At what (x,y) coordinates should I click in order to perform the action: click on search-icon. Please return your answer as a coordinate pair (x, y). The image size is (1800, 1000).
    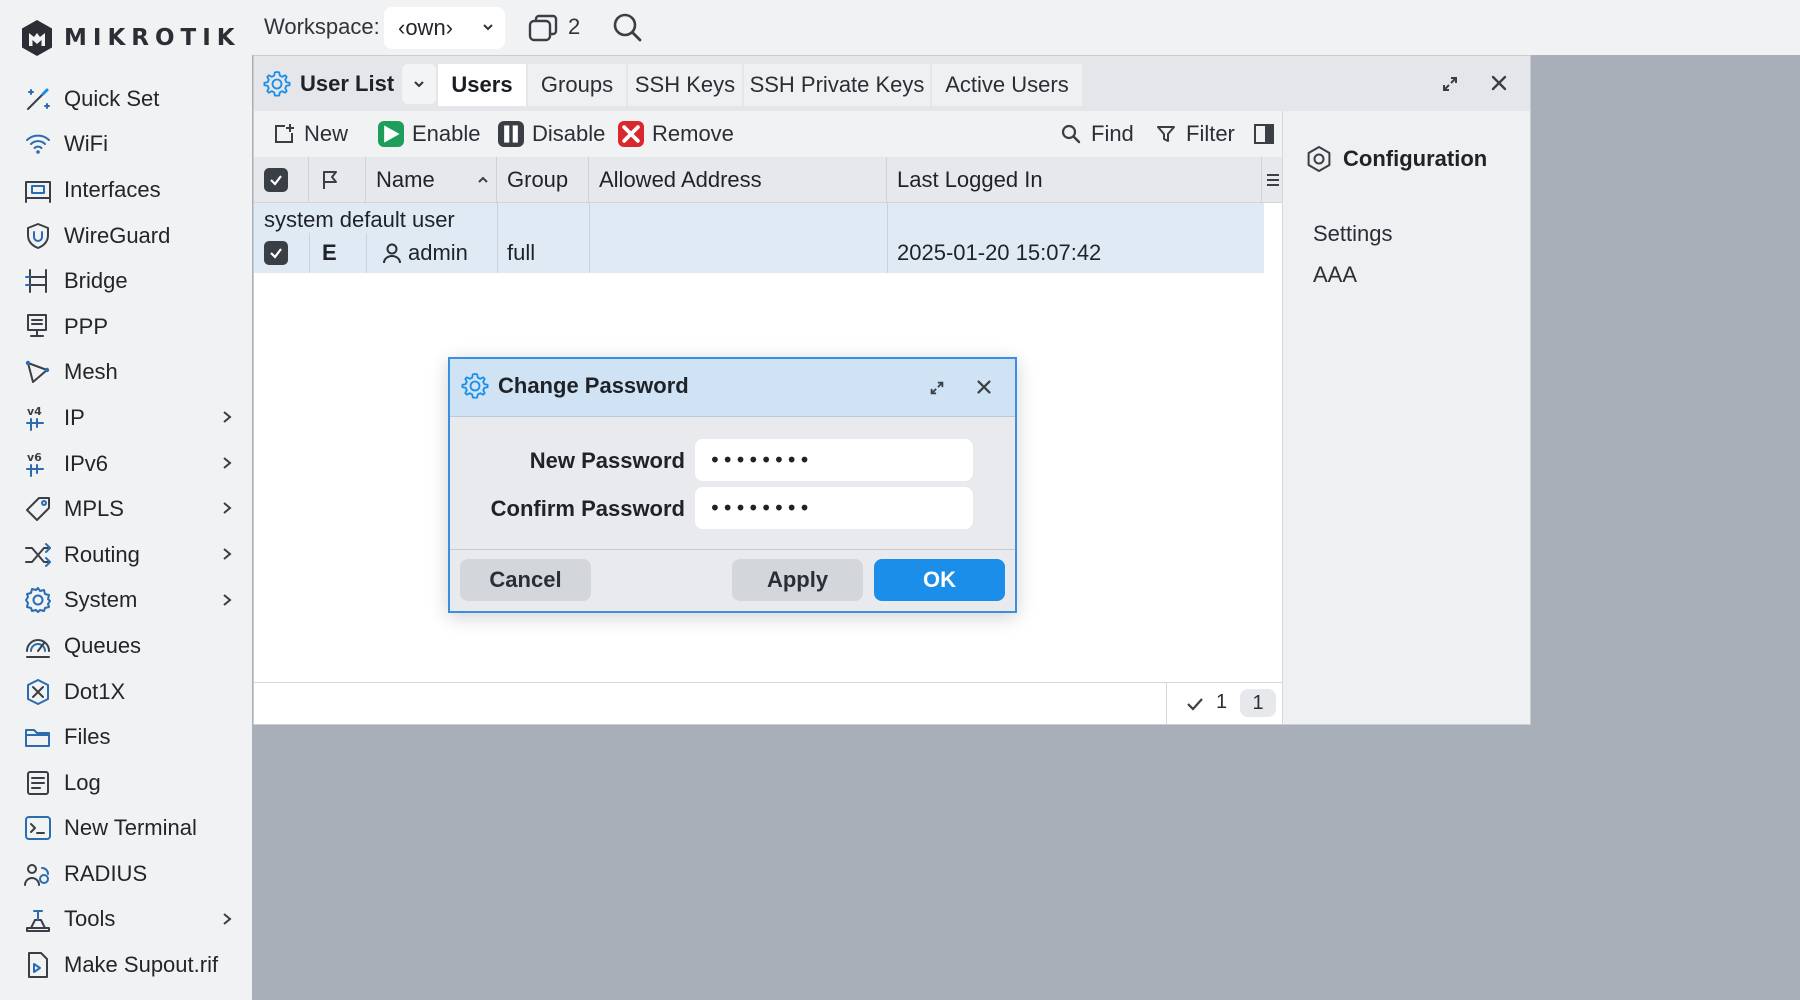
    Looking at the image, I should click on (627, 27).